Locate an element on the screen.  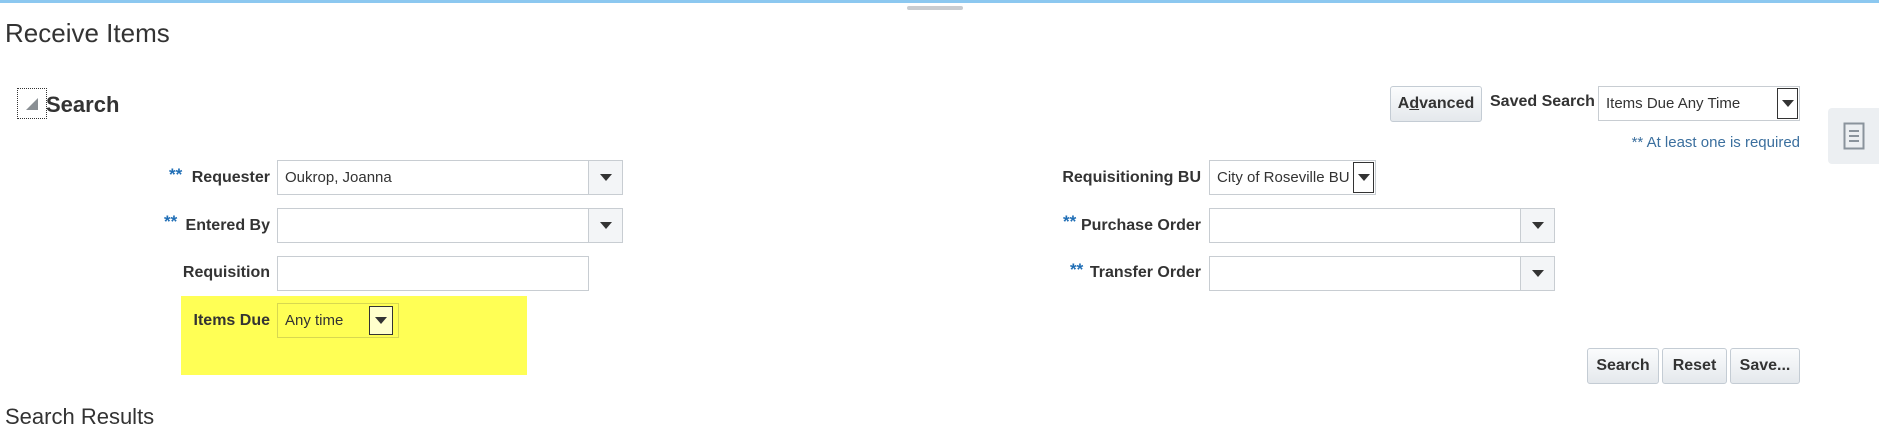
requisitioning-bu-select: City of Roseville BU is located at coordinates (1292, 177).